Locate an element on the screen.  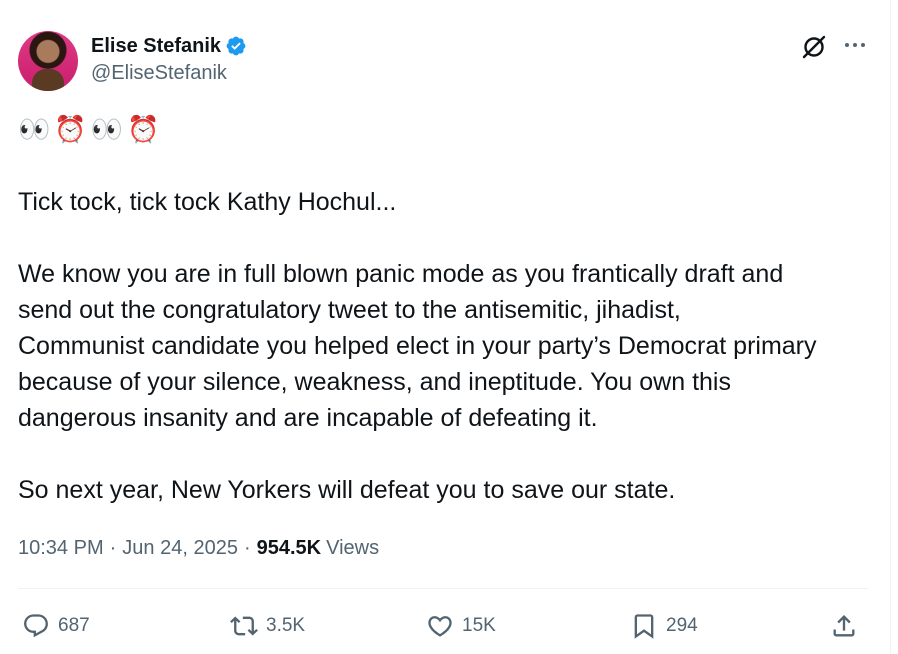
author-display-name: Elise Stefanik is located at coordinates (156, 46).